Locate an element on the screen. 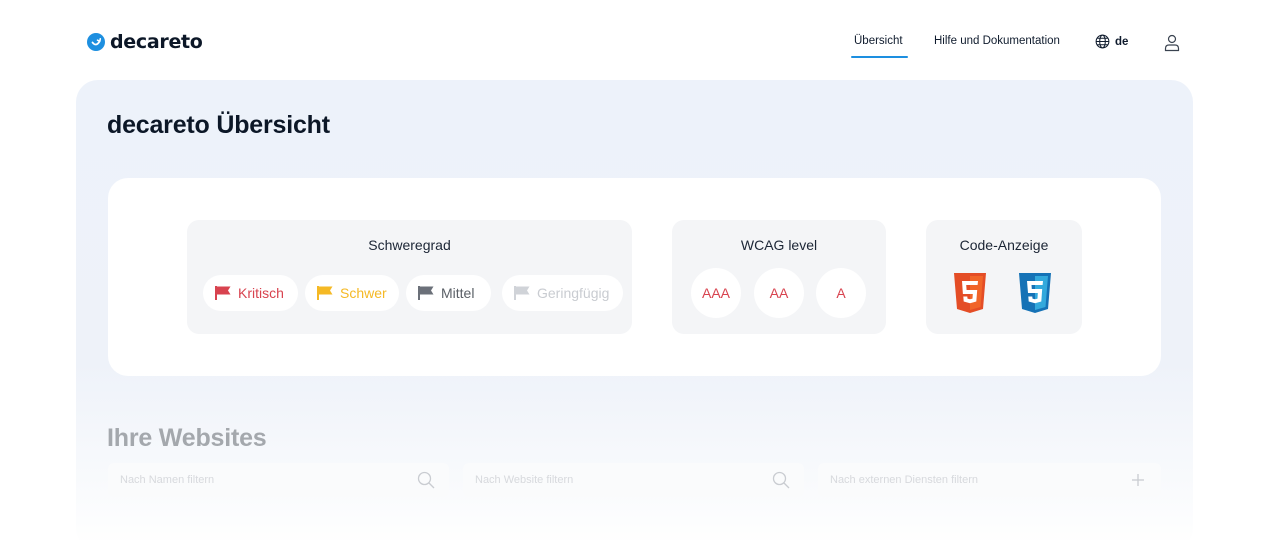  language-label: de is located at coordinates (1122, 41).